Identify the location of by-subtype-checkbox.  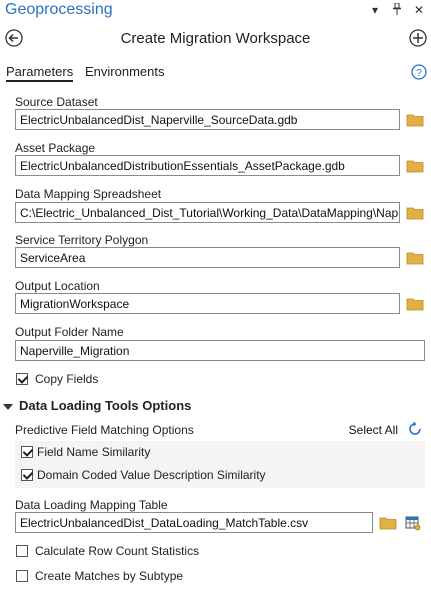
(22, 576).